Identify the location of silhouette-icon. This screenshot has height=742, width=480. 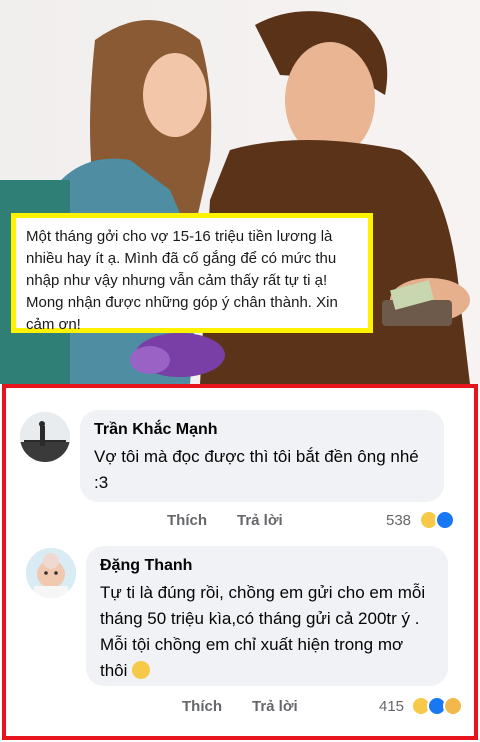
(45, 437).